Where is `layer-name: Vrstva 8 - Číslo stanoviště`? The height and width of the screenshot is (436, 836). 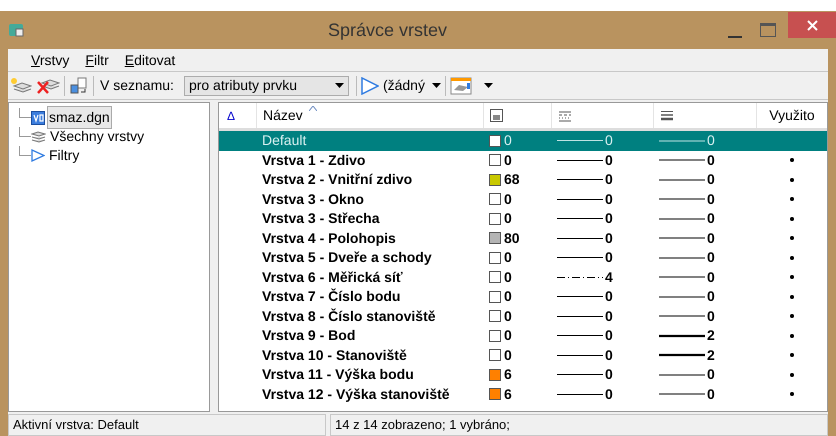
layer-name: Vrstva 8 - Číslo stanoviště is located at coordinates (349, 316).